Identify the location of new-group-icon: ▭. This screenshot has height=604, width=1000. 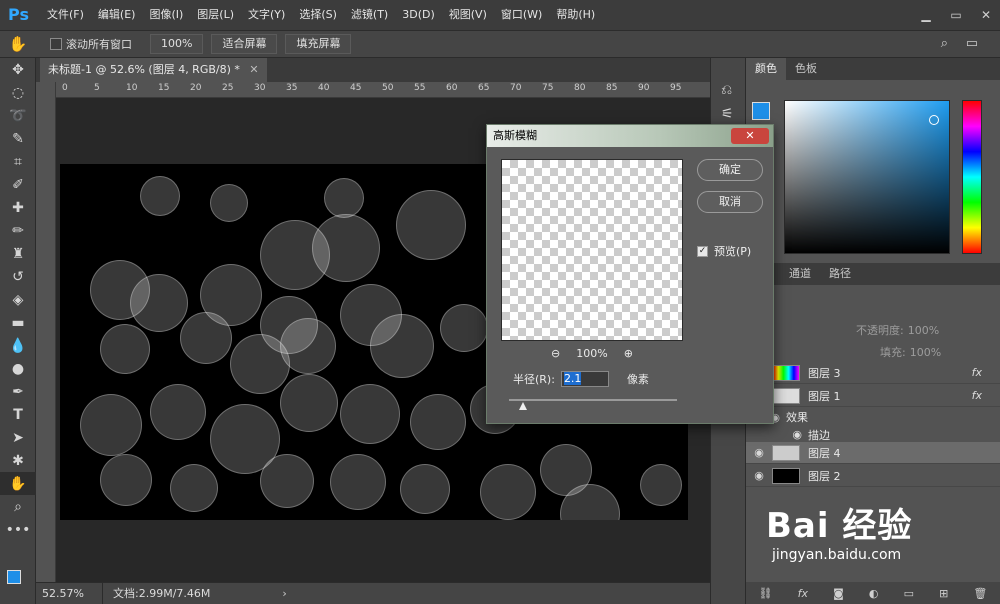
(909, 593).